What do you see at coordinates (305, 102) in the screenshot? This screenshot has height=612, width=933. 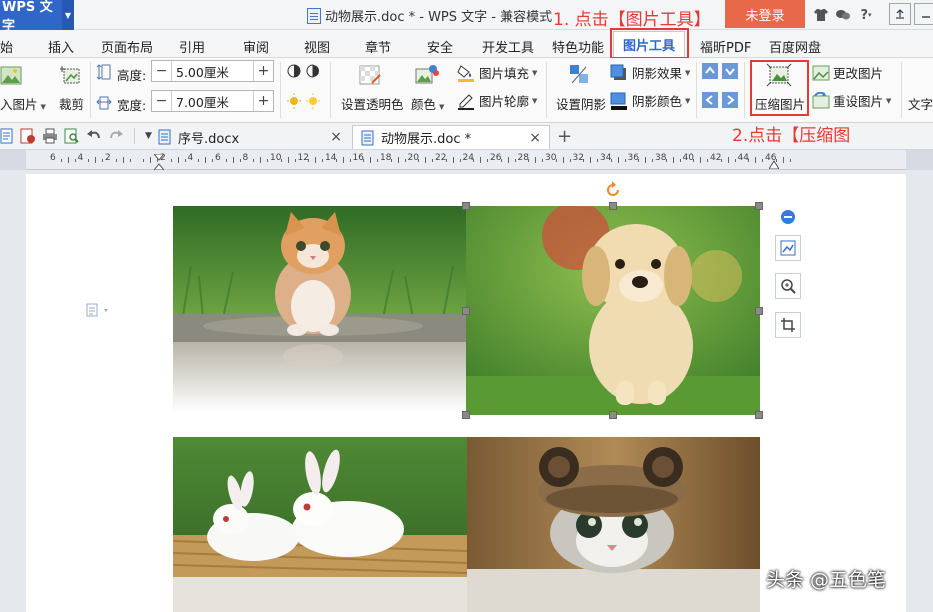 I see `brightness-icons` at bounding box center [305, 102].